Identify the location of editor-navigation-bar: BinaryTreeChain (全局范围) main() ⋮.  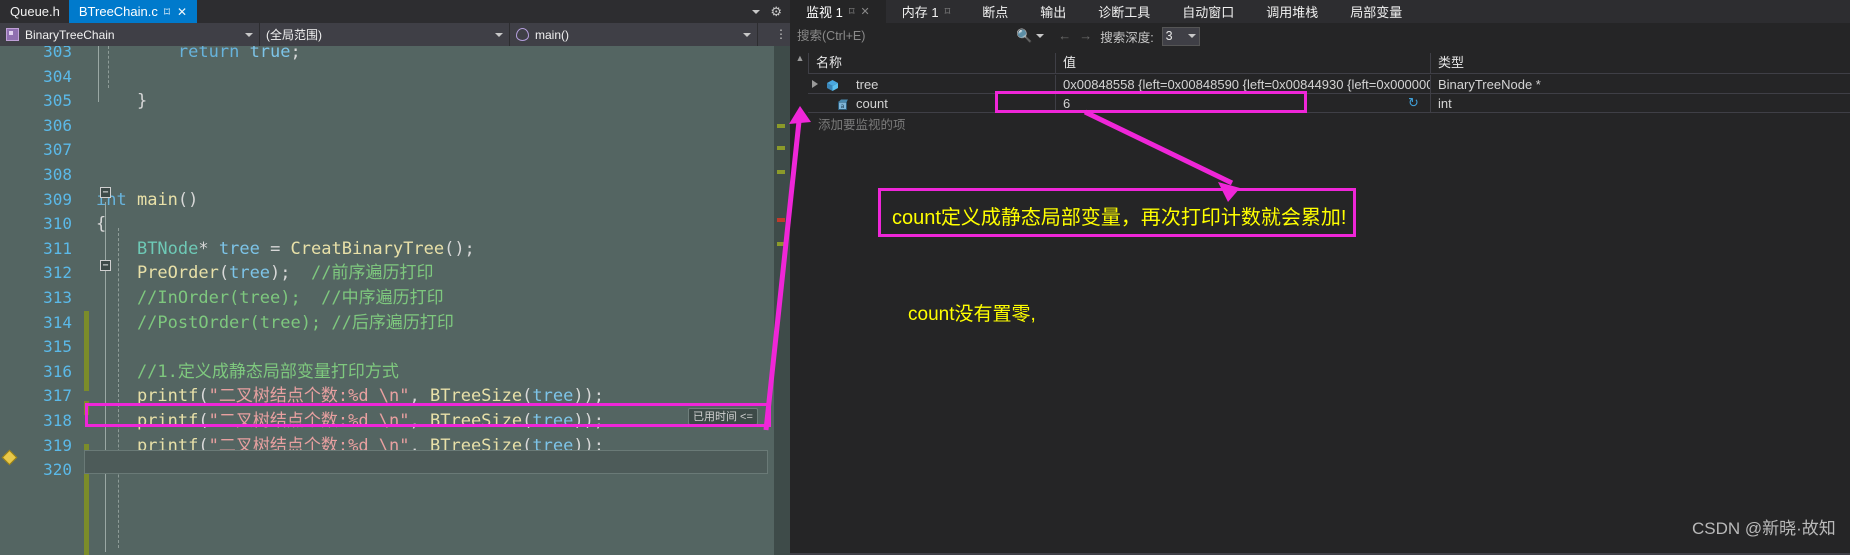
(395, 34).